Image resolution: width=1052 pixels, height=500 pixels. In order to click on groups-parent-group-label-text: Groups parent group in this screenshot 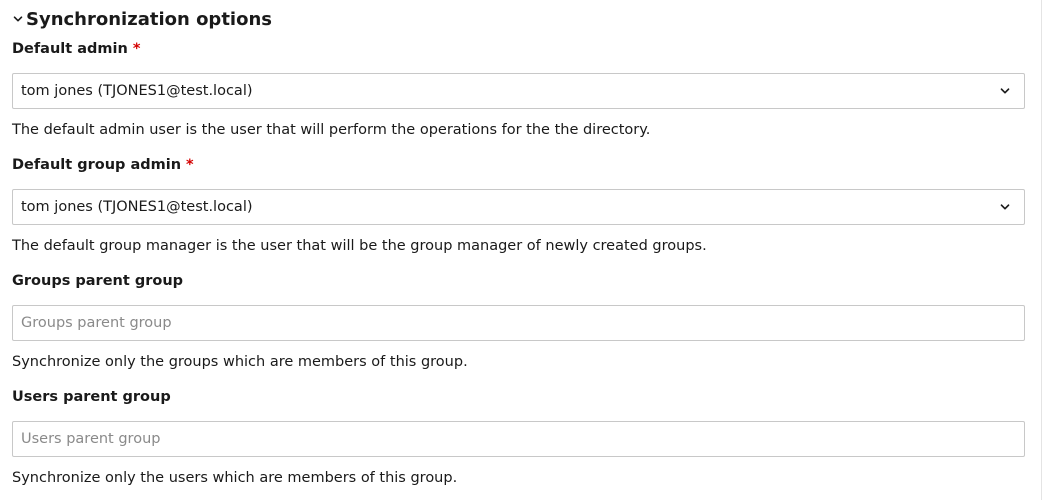, I will do `click(98, 281)`.